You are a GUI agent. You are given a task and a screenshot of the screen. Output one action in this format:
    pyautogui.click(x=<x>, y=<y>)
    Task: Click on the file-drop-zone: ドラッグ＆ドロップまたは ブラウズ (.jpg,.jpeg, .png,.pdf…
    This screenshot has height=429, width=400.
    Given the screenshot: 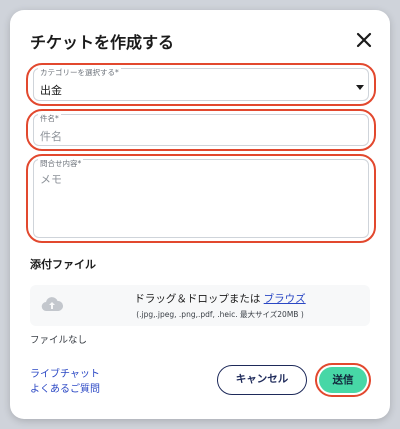 What is the action you would take?
    pyautogui.click(x=200, y=305)
    